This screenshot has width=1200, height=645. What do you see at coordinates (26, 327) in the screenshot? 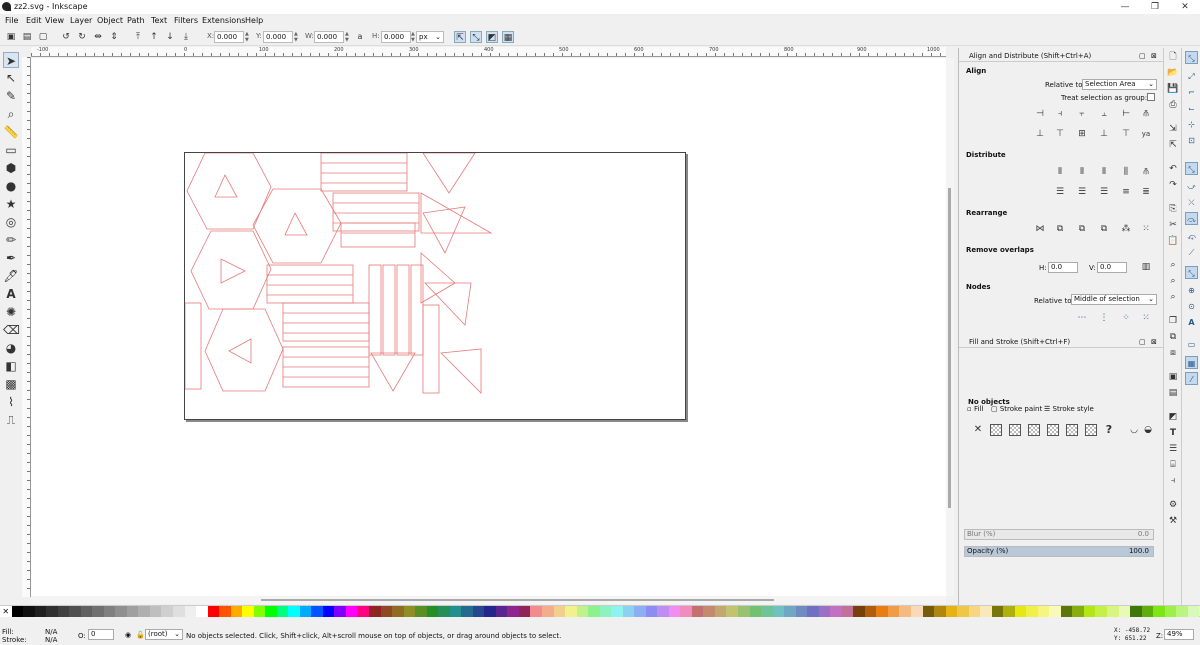
I see `vertical-ruler` at bounding box center [26, 327].